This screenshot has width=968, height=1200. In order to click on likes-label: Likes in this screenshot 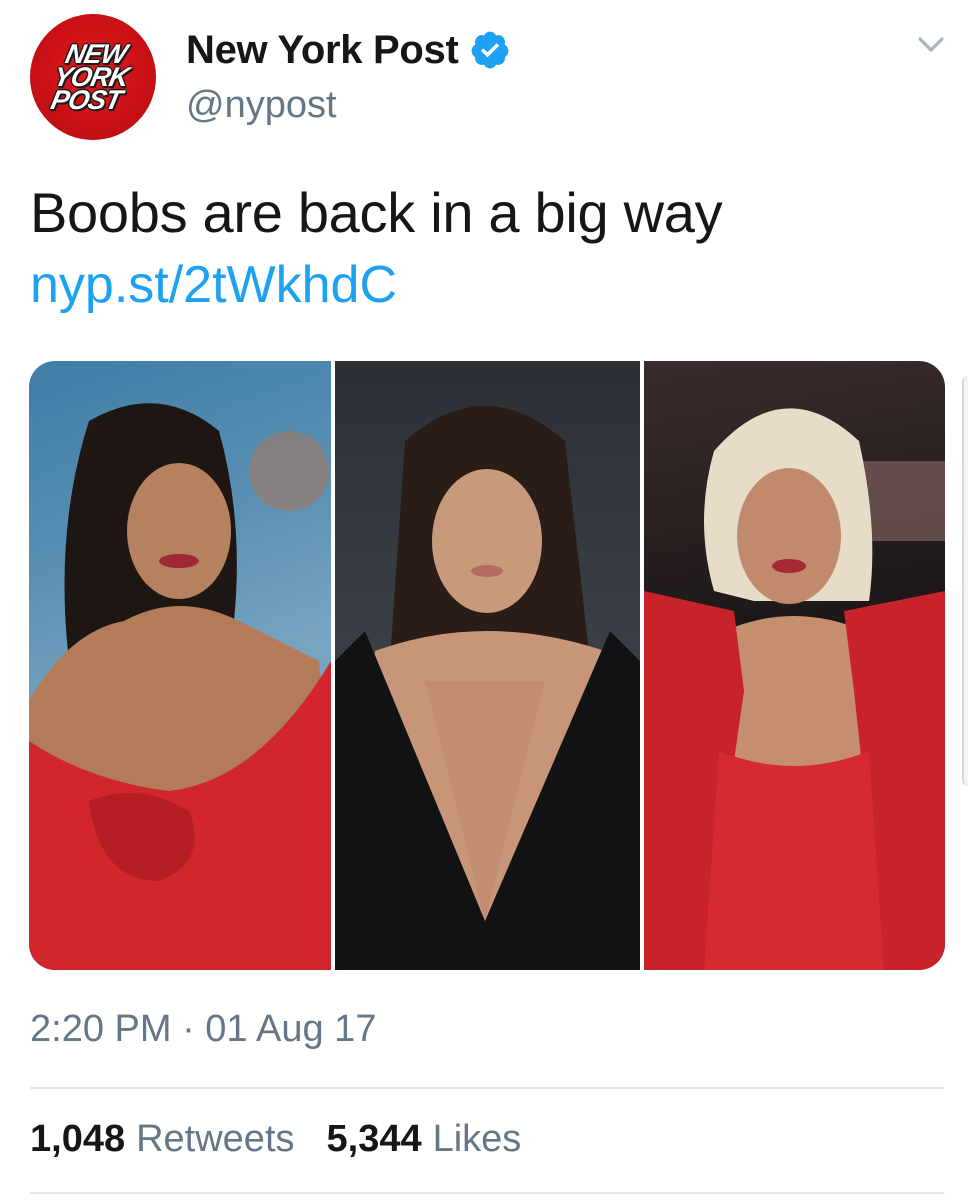, I will do `click(477, 1139)`.